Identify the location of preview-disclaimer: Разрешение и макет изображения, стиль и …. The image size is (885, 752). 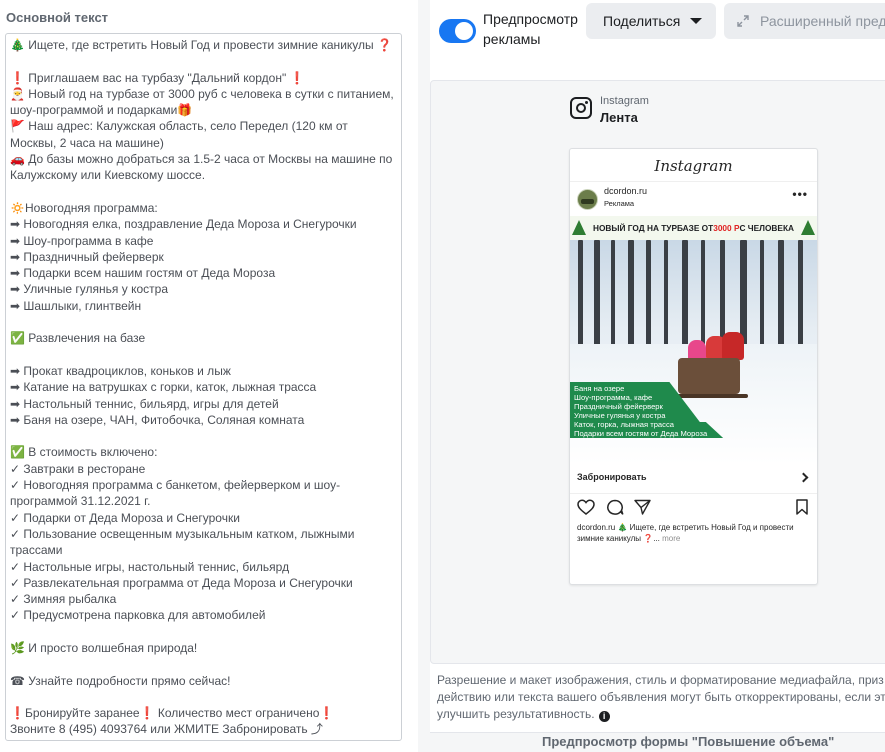
(657, 697).